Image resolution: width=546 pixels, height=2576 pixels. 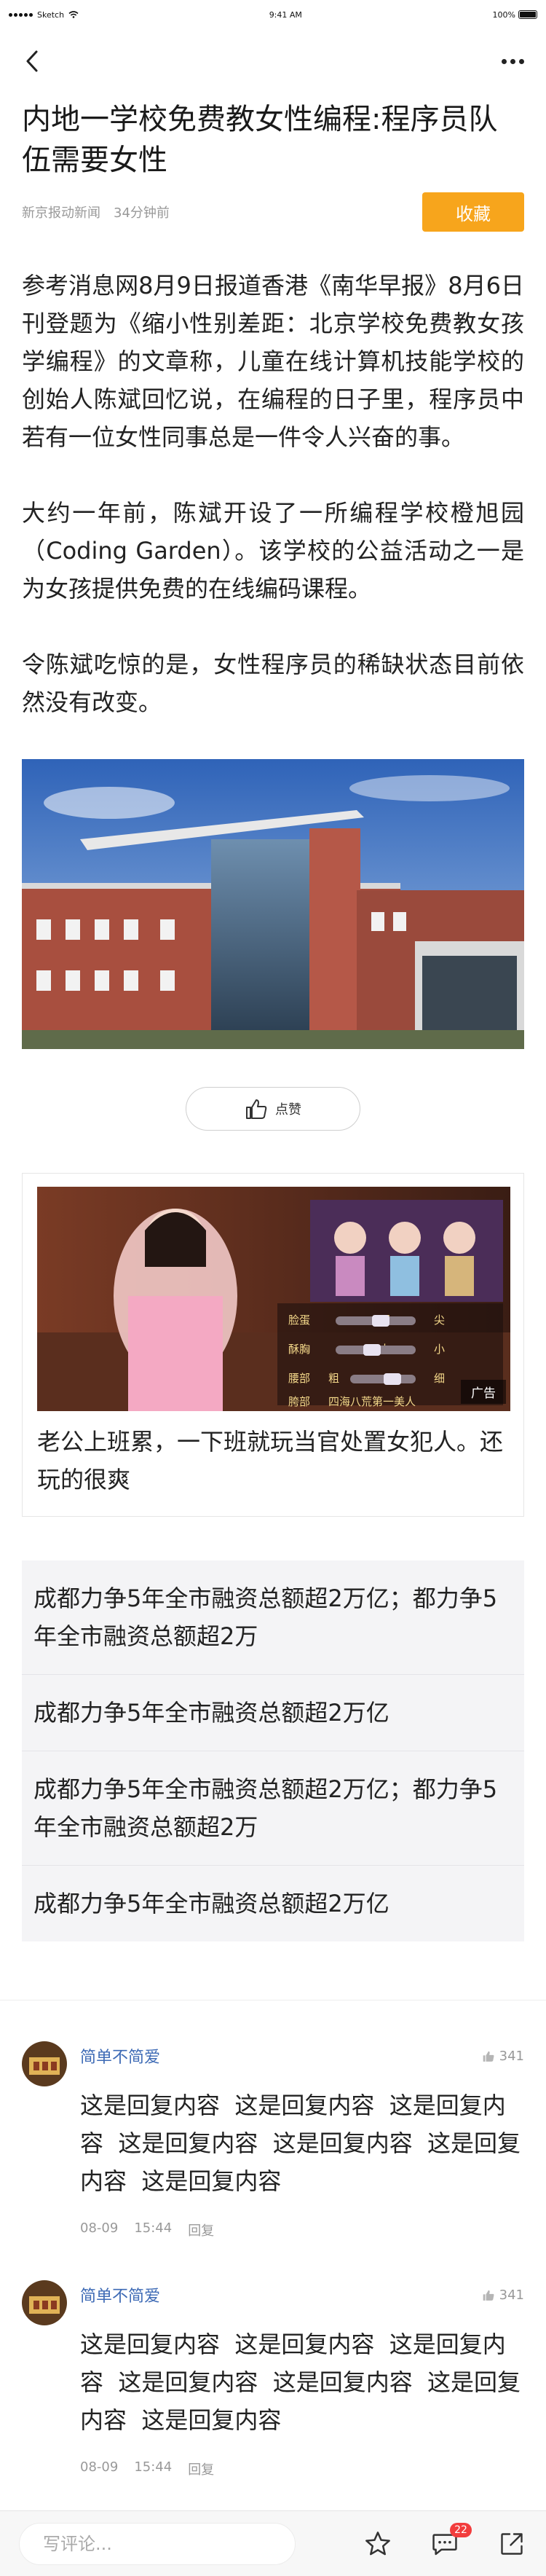 What do you see at coordinates (450, 2541) in the screenshot?
I see `comments-button: 22` at bounding box center [450, 2541].